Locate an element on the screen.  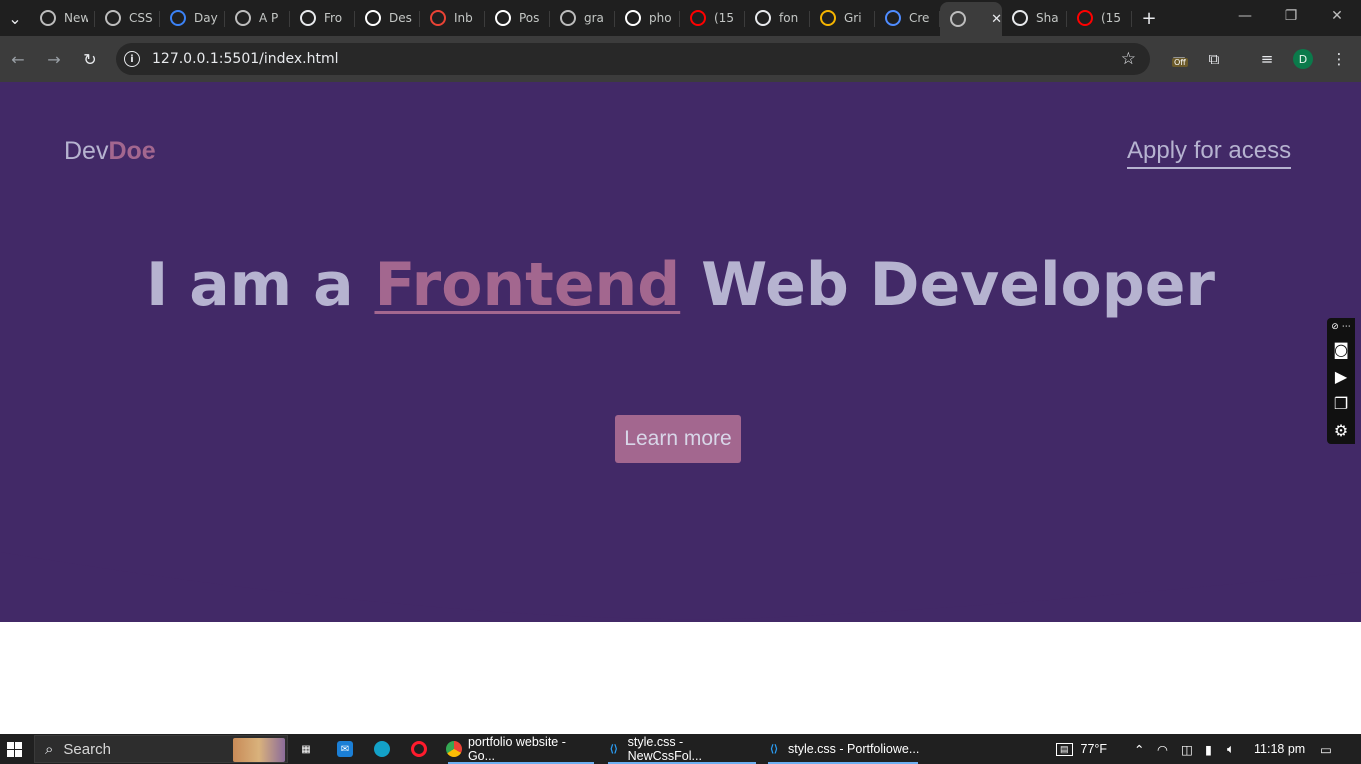
restore-icon: ❐ is located at coordinates (1291, 16).